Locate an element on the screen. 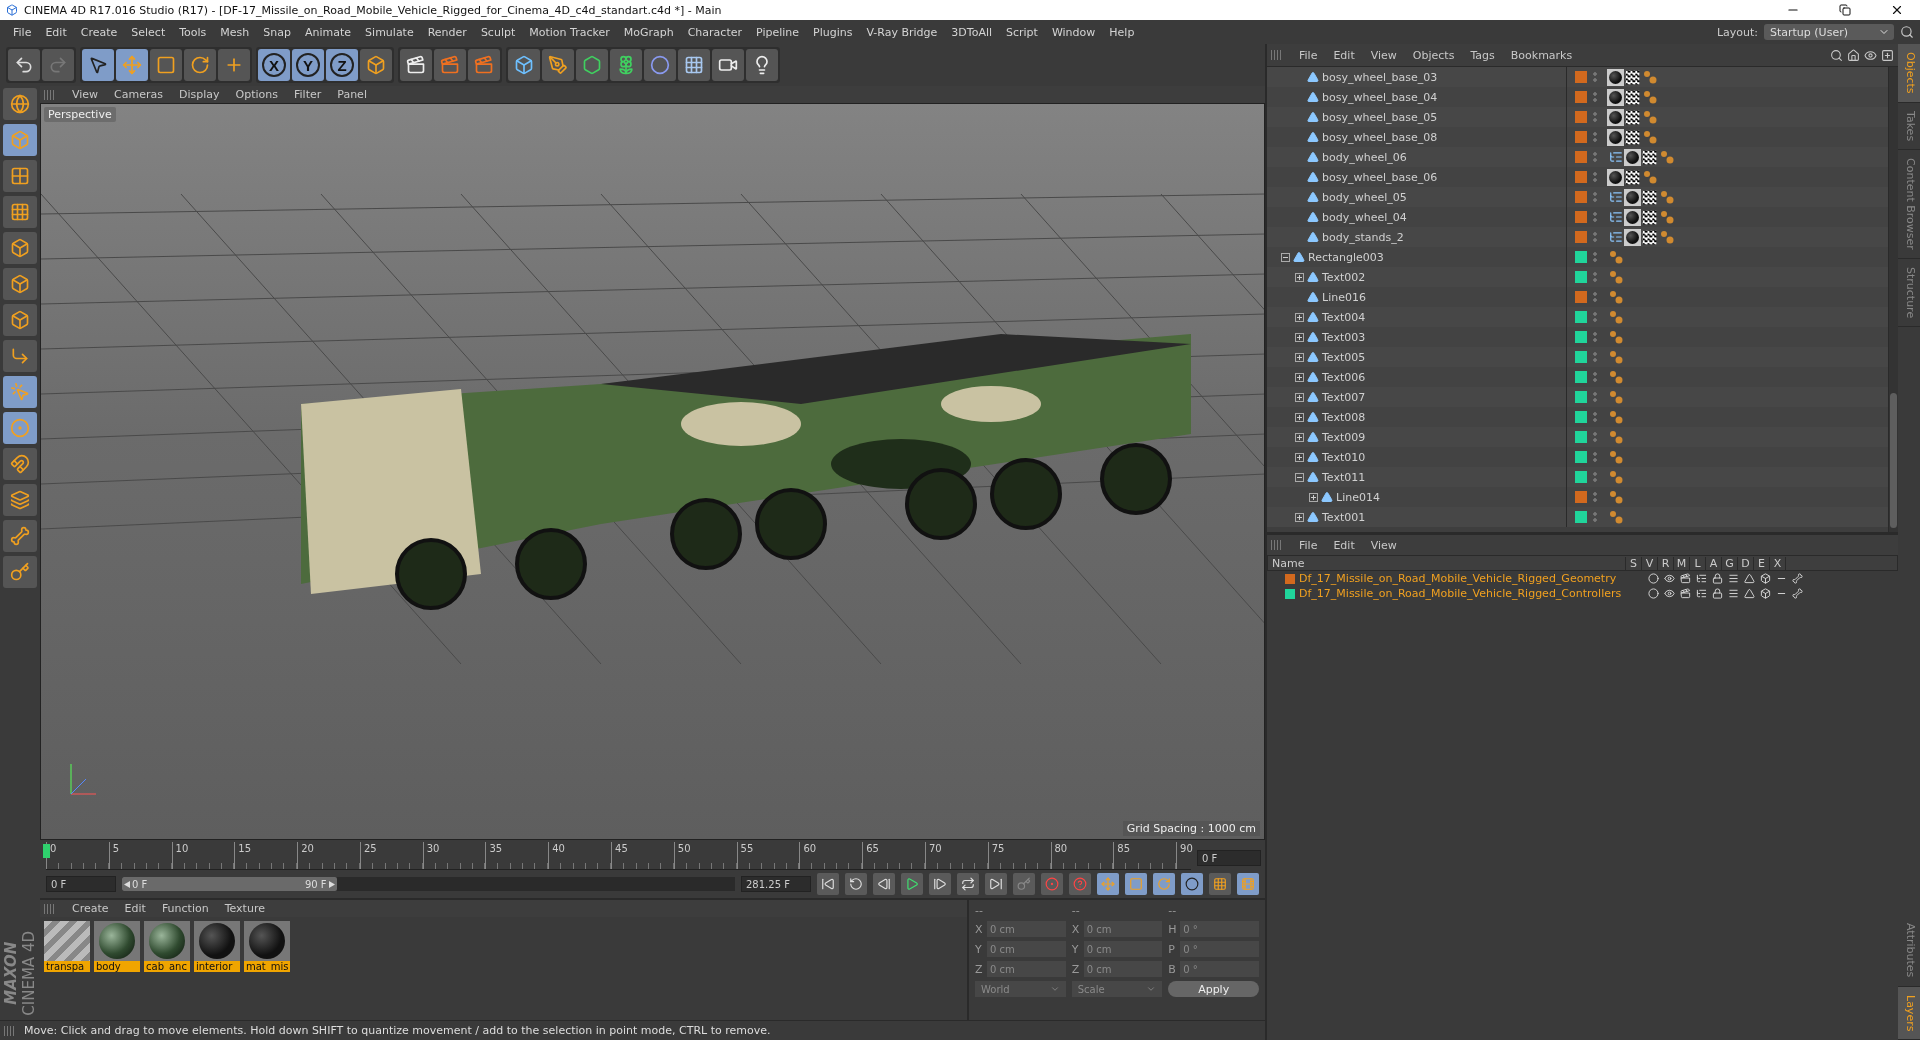 Image resolution: width=1920 pixels, height=1040 pixels. material-preview is located at coordinates (167, 941).